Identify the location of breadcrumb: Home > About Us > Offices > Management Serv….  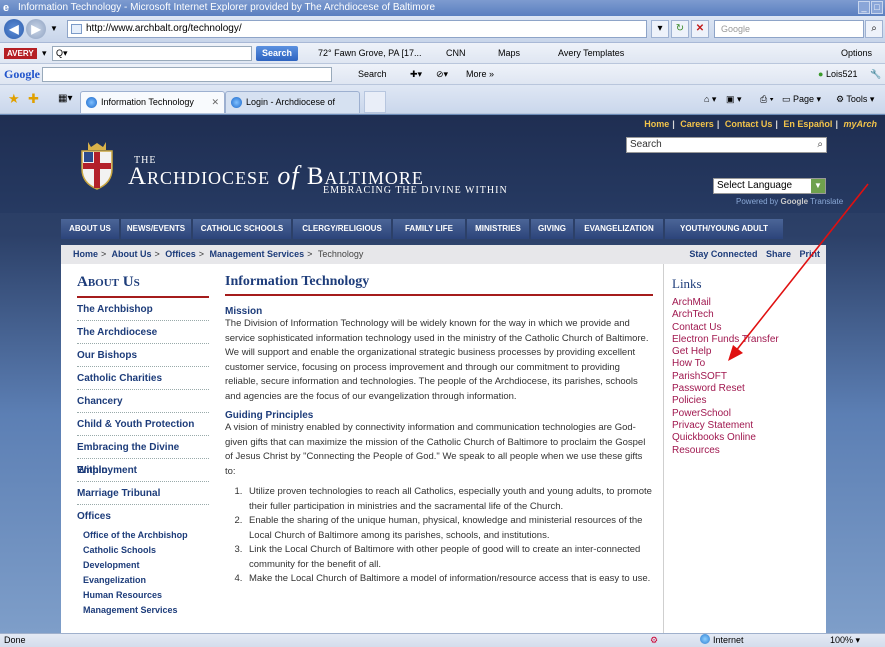
(443, 254).